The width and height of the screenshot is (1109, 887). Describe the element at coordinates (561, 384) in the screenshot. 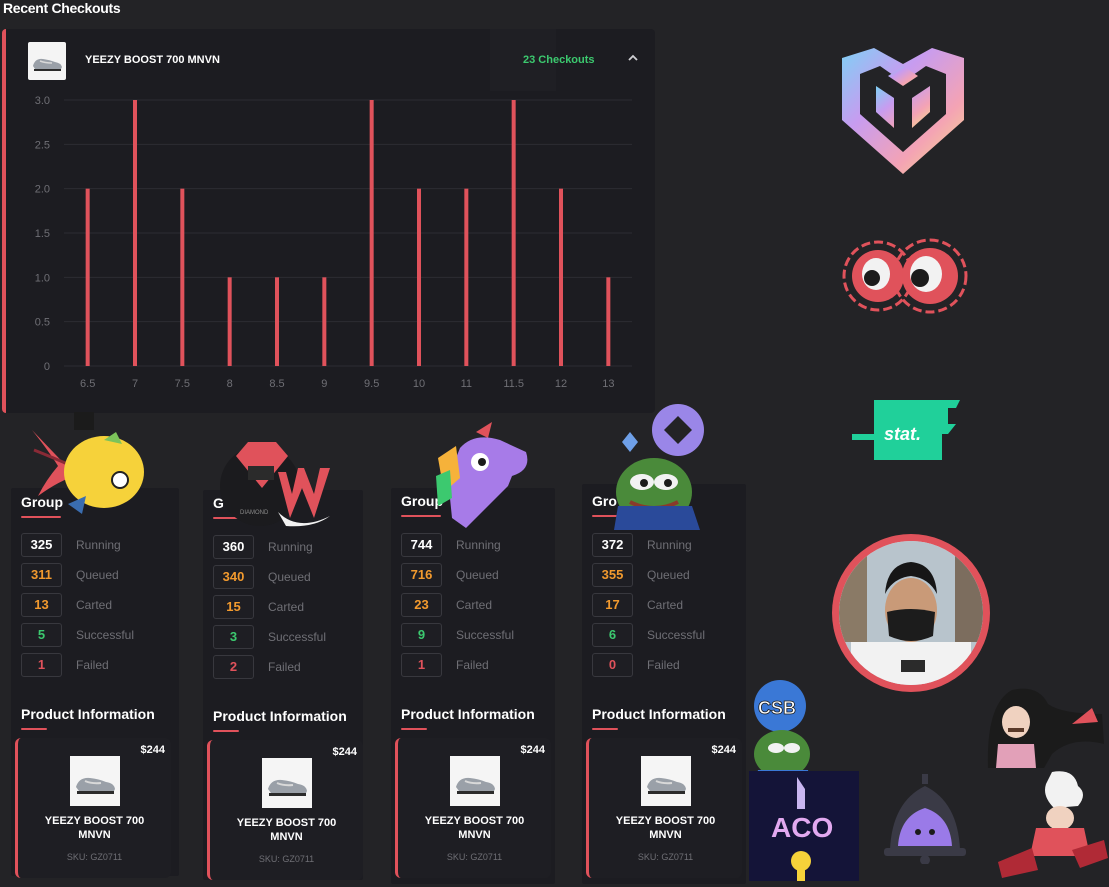

I see `x-tick-label: 12` at that location.